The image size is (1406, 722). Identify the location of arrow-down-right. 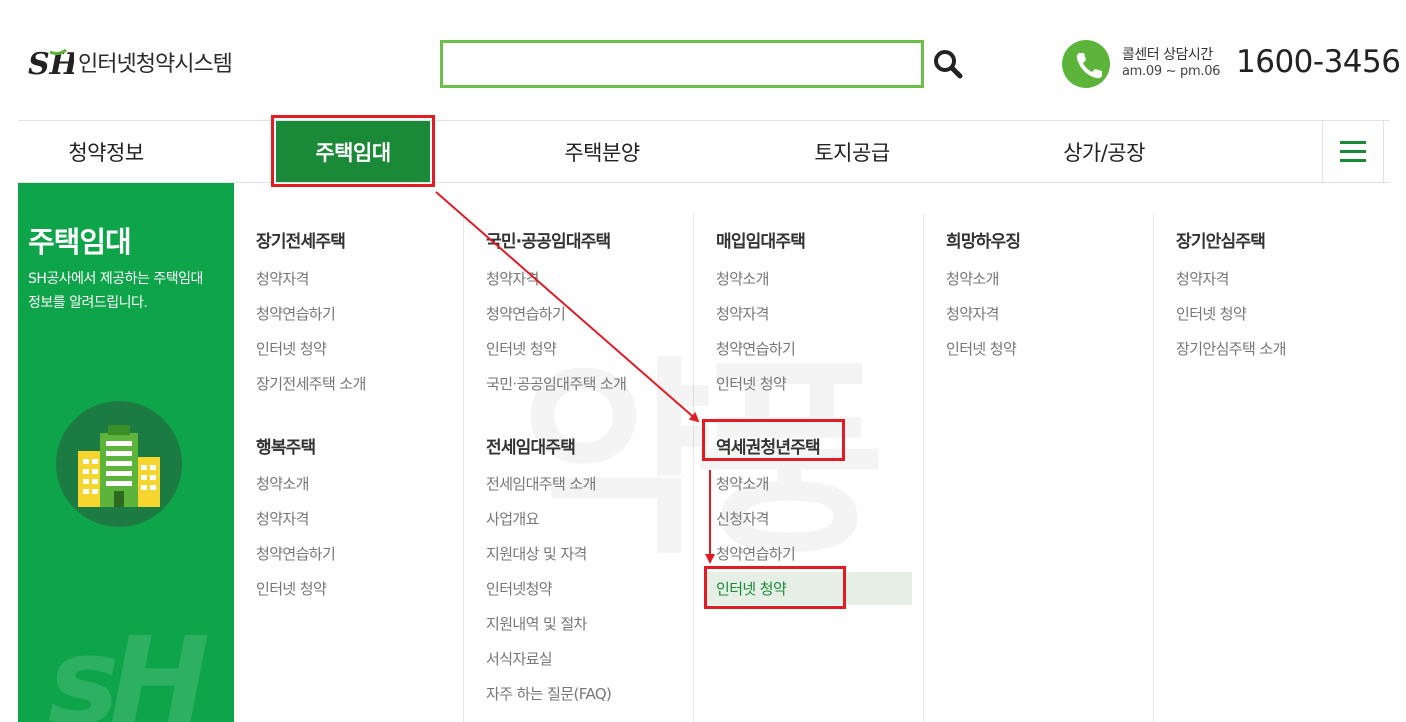
(567, 307).